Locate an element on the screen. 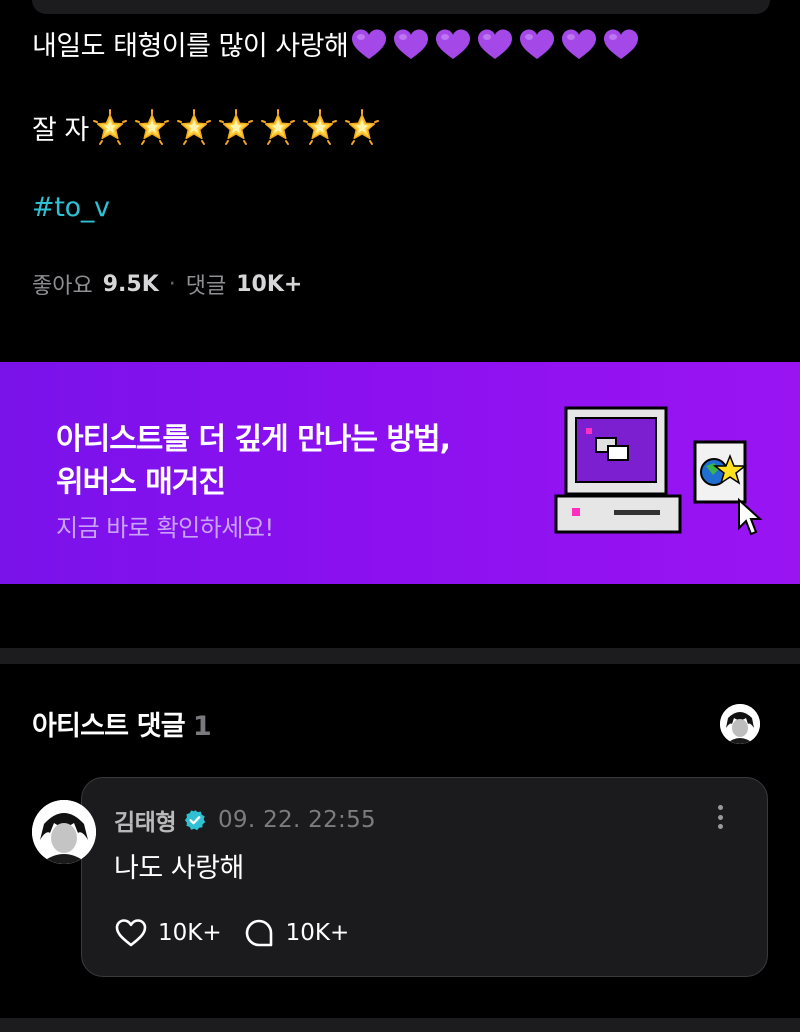 This screenshot has width=800, height=1032. likes-count: 9.5K is located at coordinates (131, 284).